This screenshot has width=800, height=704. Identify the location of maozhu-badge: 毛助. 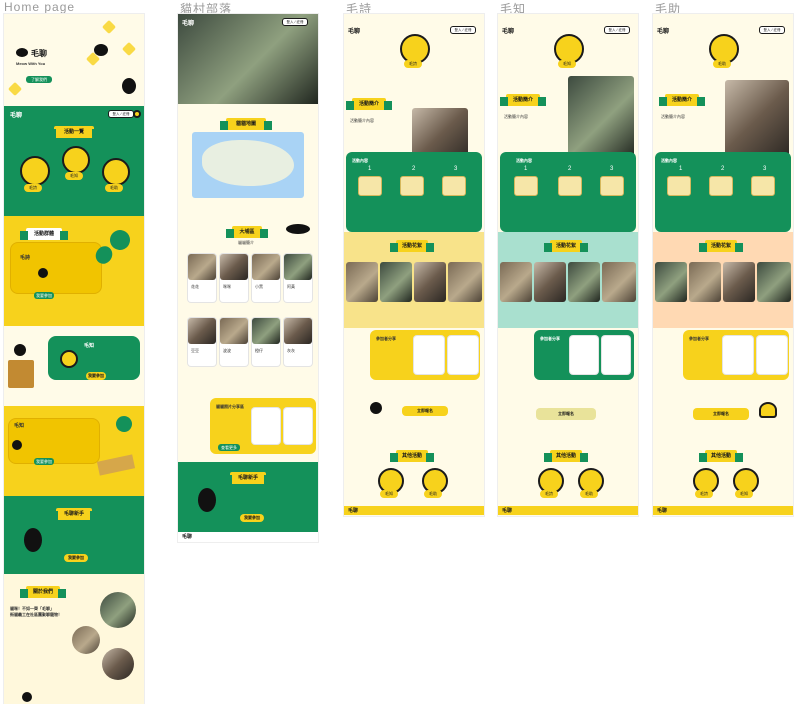
(722, 64).